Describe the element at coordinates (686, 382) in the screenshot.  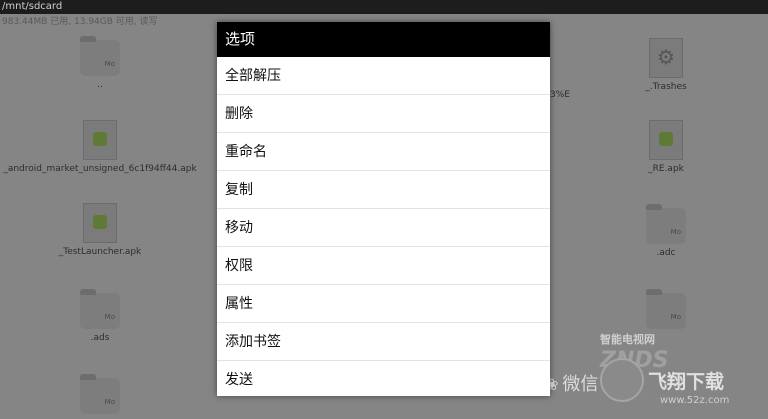
I see `watermark-site-name: 飞翔下载` at that location.